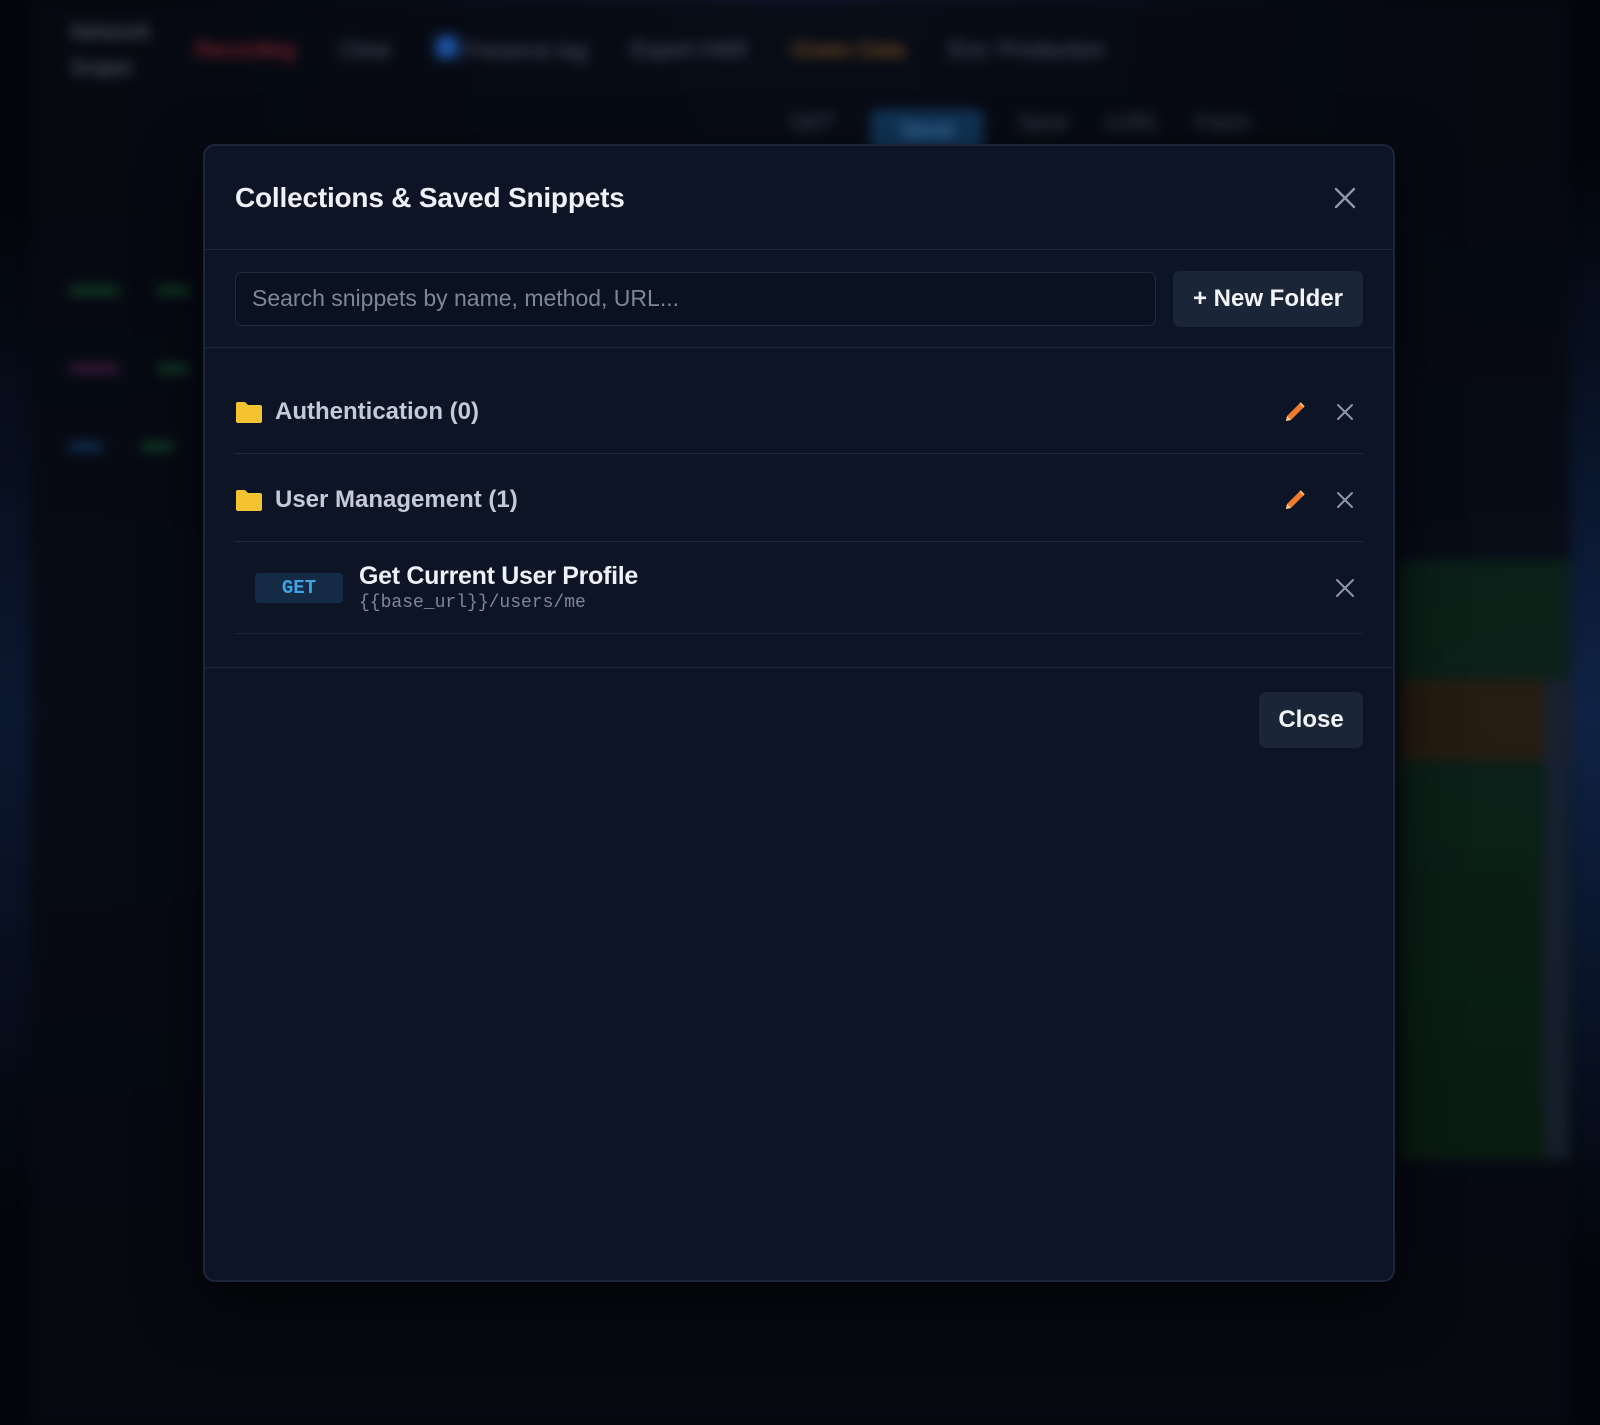 This screenshot has height=1425, width=1600. What do you see at coordinates (299, 587) in the screenshot?
I see `method-badge: GET` at bounding box center [299, 587].